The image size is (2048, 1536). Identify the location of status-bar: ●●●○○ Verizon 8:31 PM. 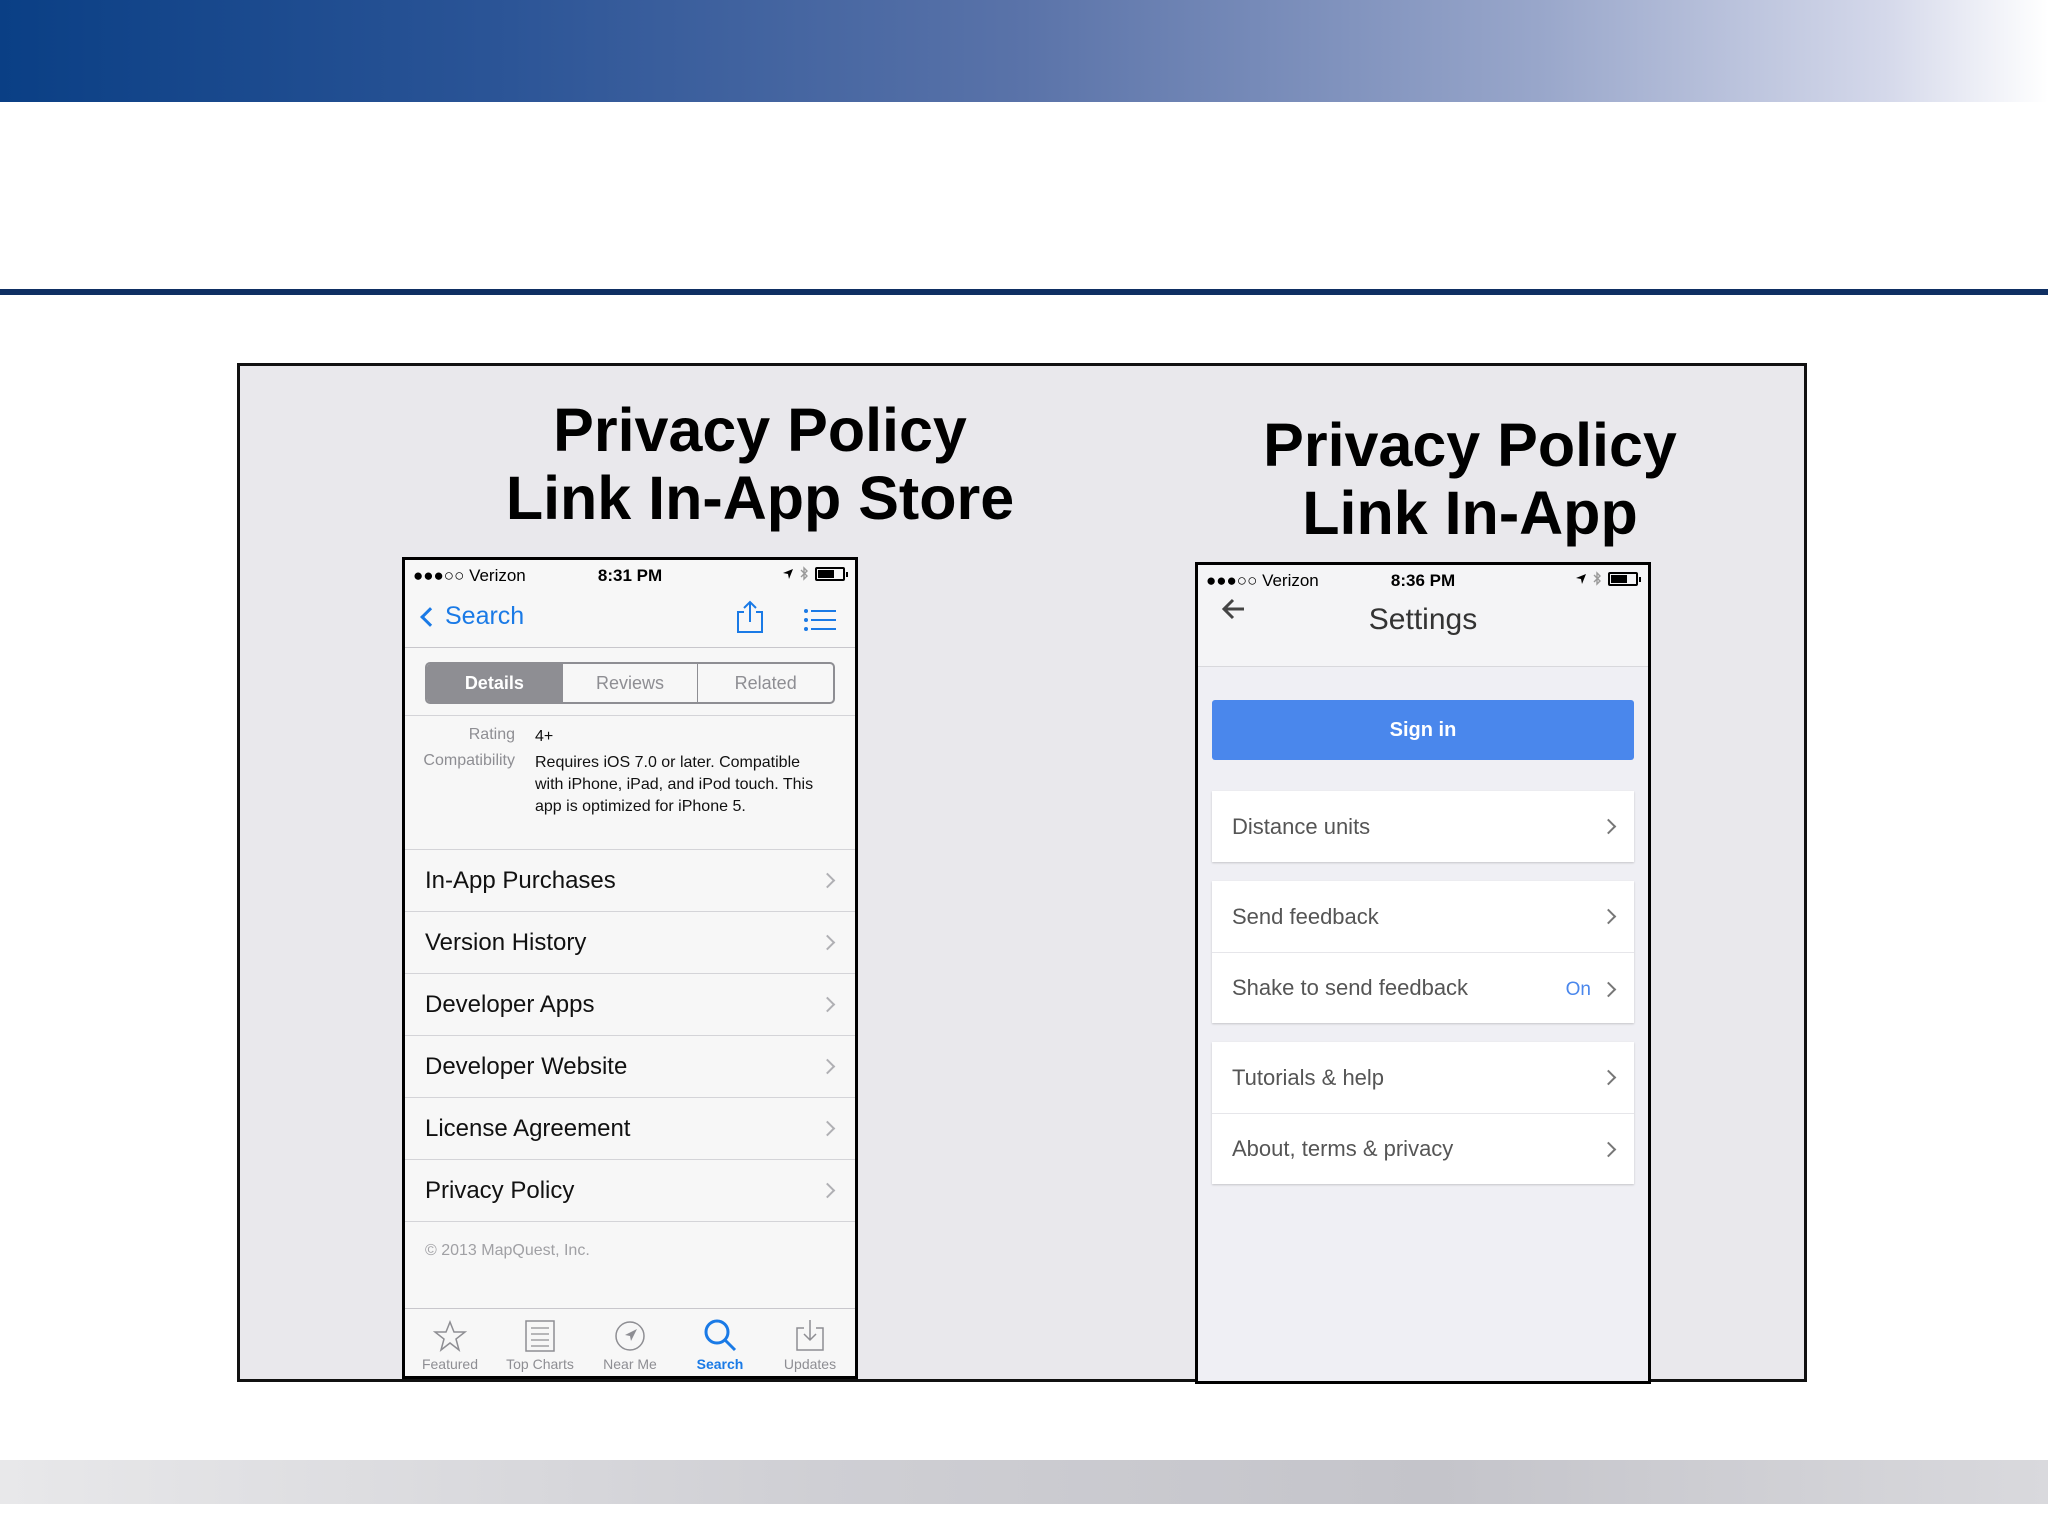
(630, 575).